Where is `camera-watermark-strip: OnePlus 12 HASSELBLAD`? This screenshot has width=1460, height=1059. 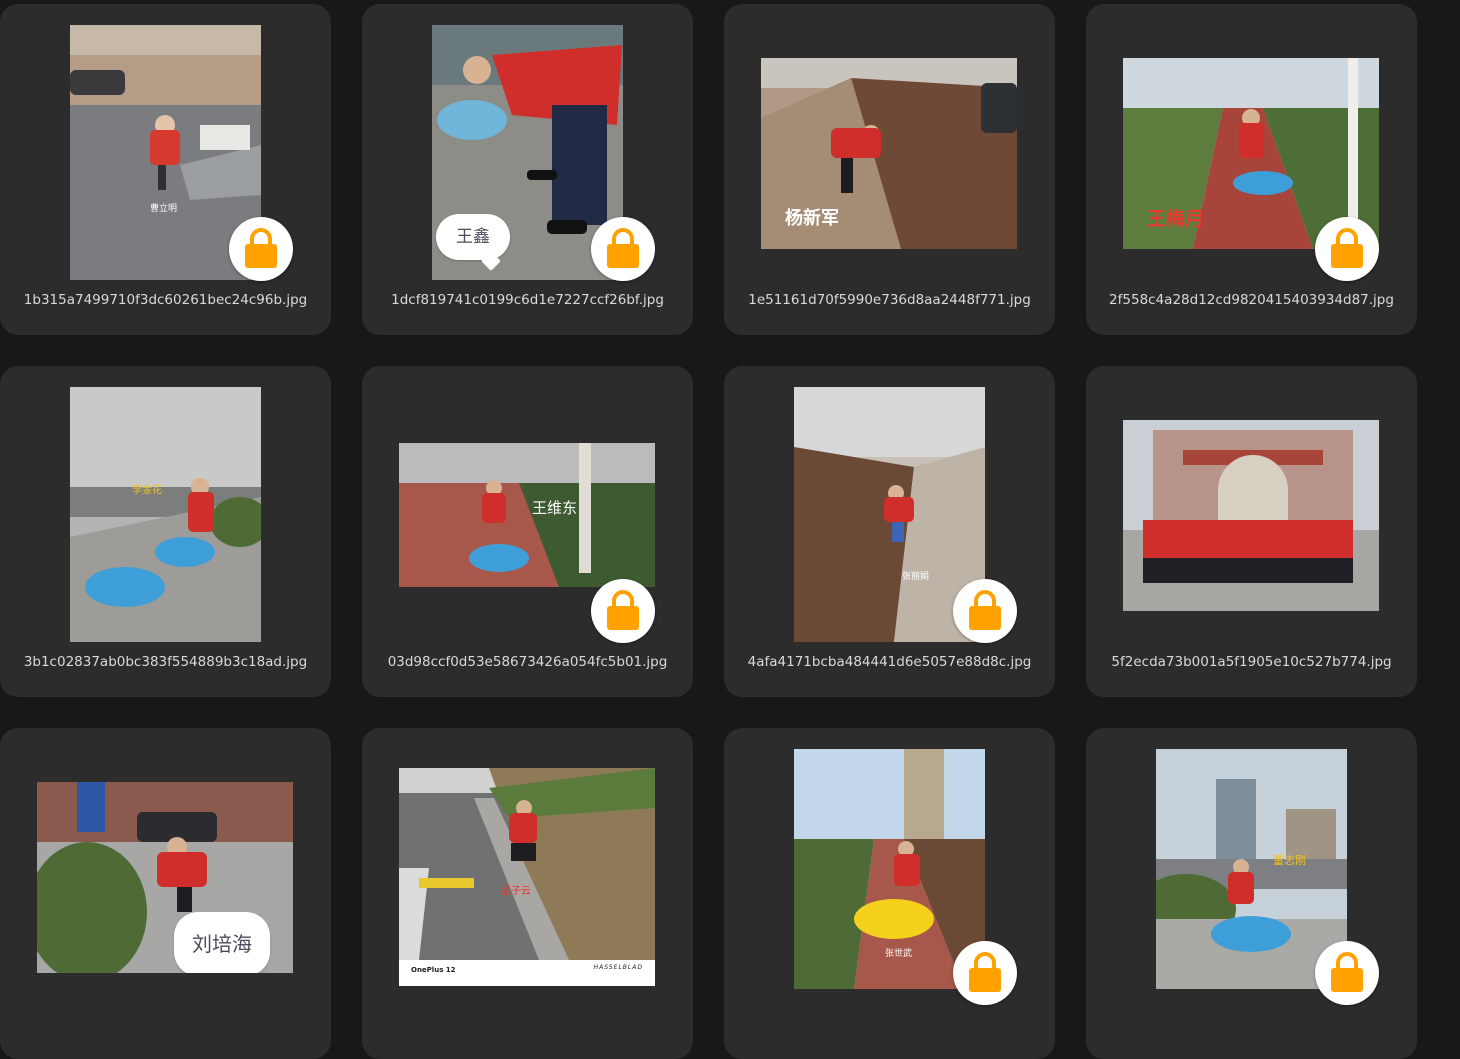 camera-watermark-strip: OnePlus 12 HASSELBLAD is located at coordinates (527, 973).